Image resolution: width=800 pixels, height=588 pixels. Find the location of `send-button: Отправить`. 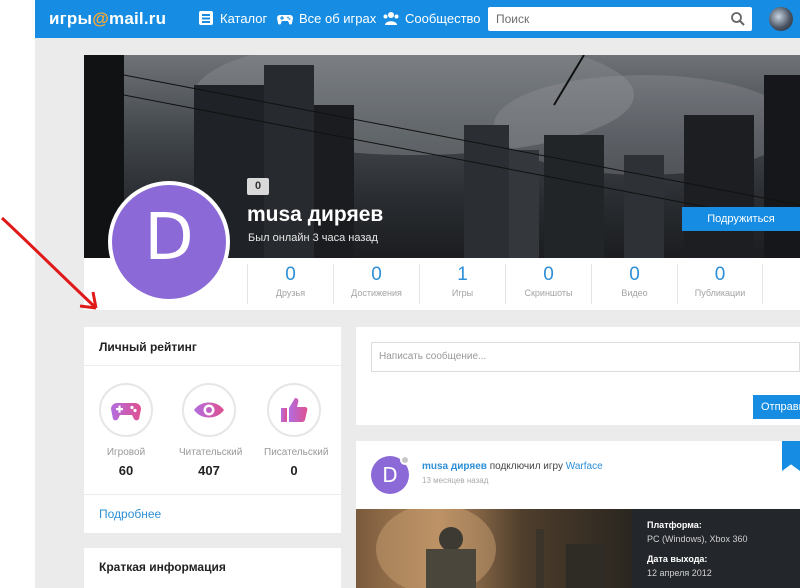

send-button: Отправить is located at coordinates (776, 407).